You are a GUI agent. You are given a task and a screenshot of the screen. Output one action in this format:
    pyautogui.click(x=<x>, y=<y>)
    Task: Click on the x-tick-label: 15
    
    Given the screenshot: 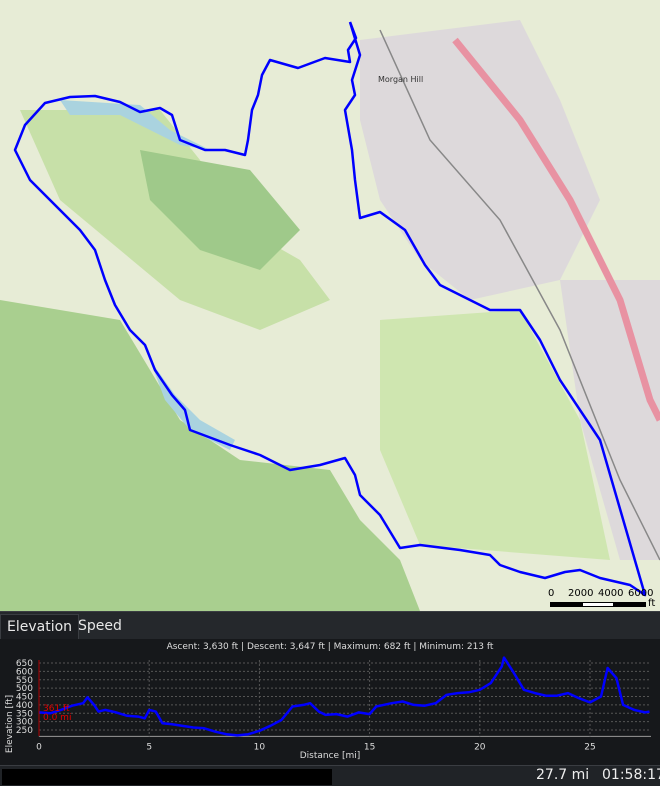 What is the action you would take?
    pyautogui.click(x=369, y=747)
    